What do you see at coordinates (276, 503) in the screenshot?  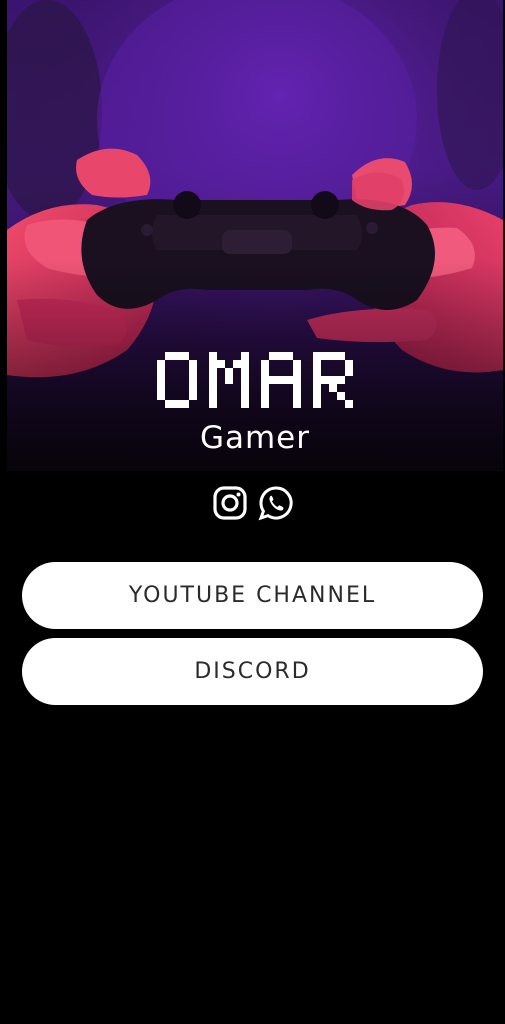 I see `whatsapp-icon` at bounding box center [276, 503].